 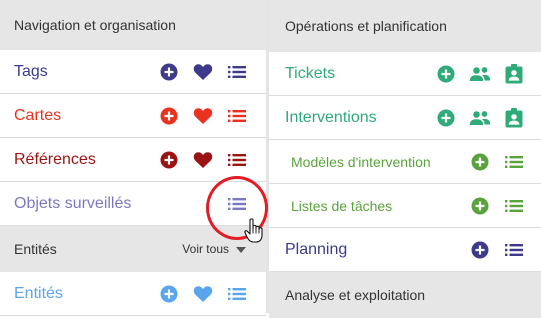 I want to click on section-header-navigation: Navigation et organisation, so click(x=133, y=25).